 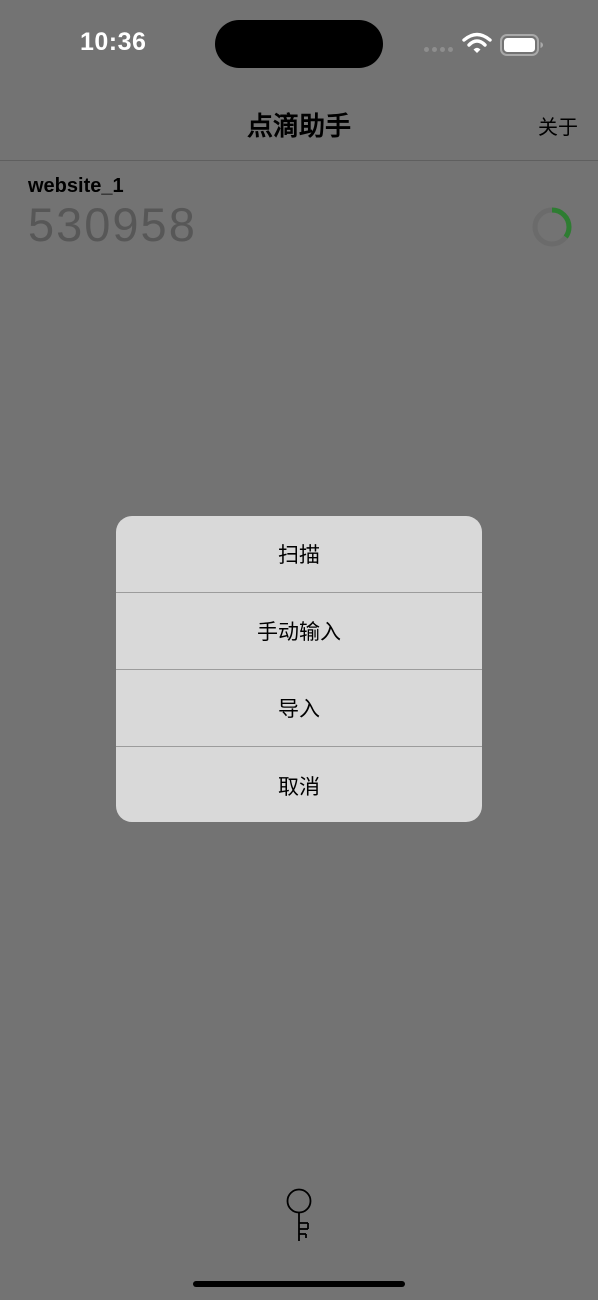 What do you see at coordinates (112, 224) in the screenshot?
I see `otp-code: 530958` at bounding box center [112, 224].